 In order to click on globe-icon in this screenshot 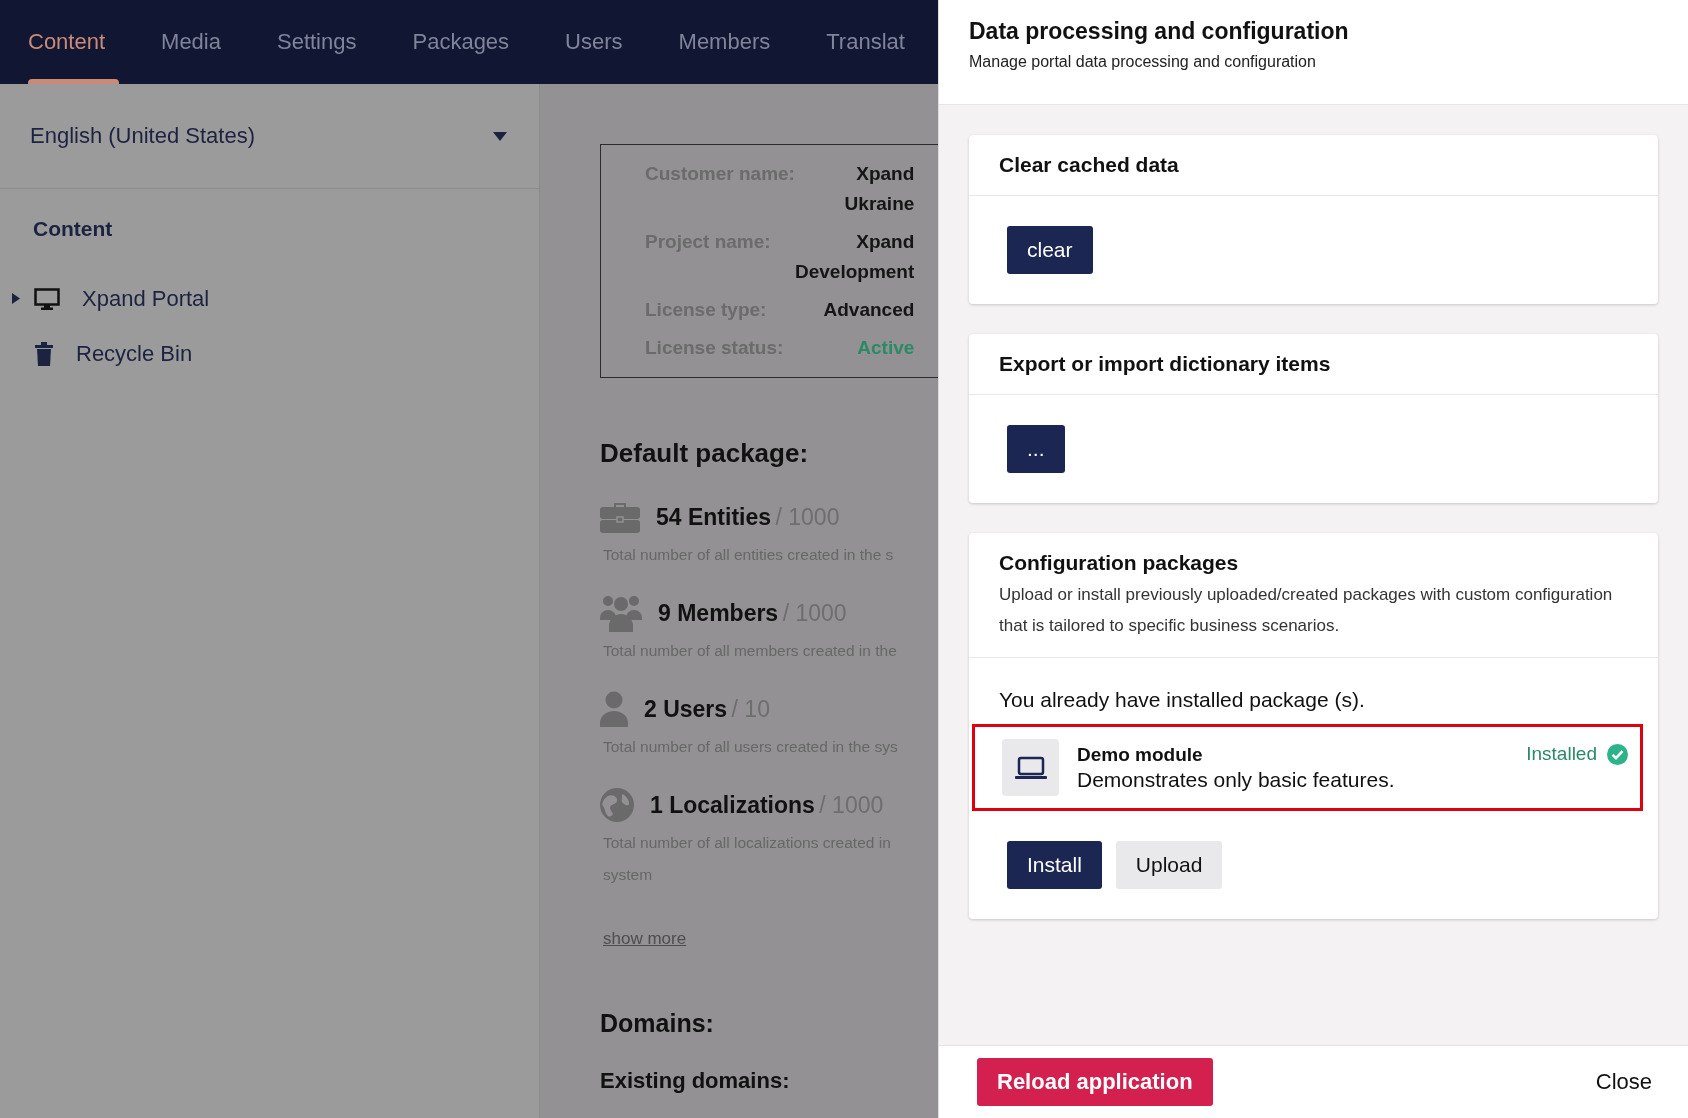, I will do `click(617, 805)`.